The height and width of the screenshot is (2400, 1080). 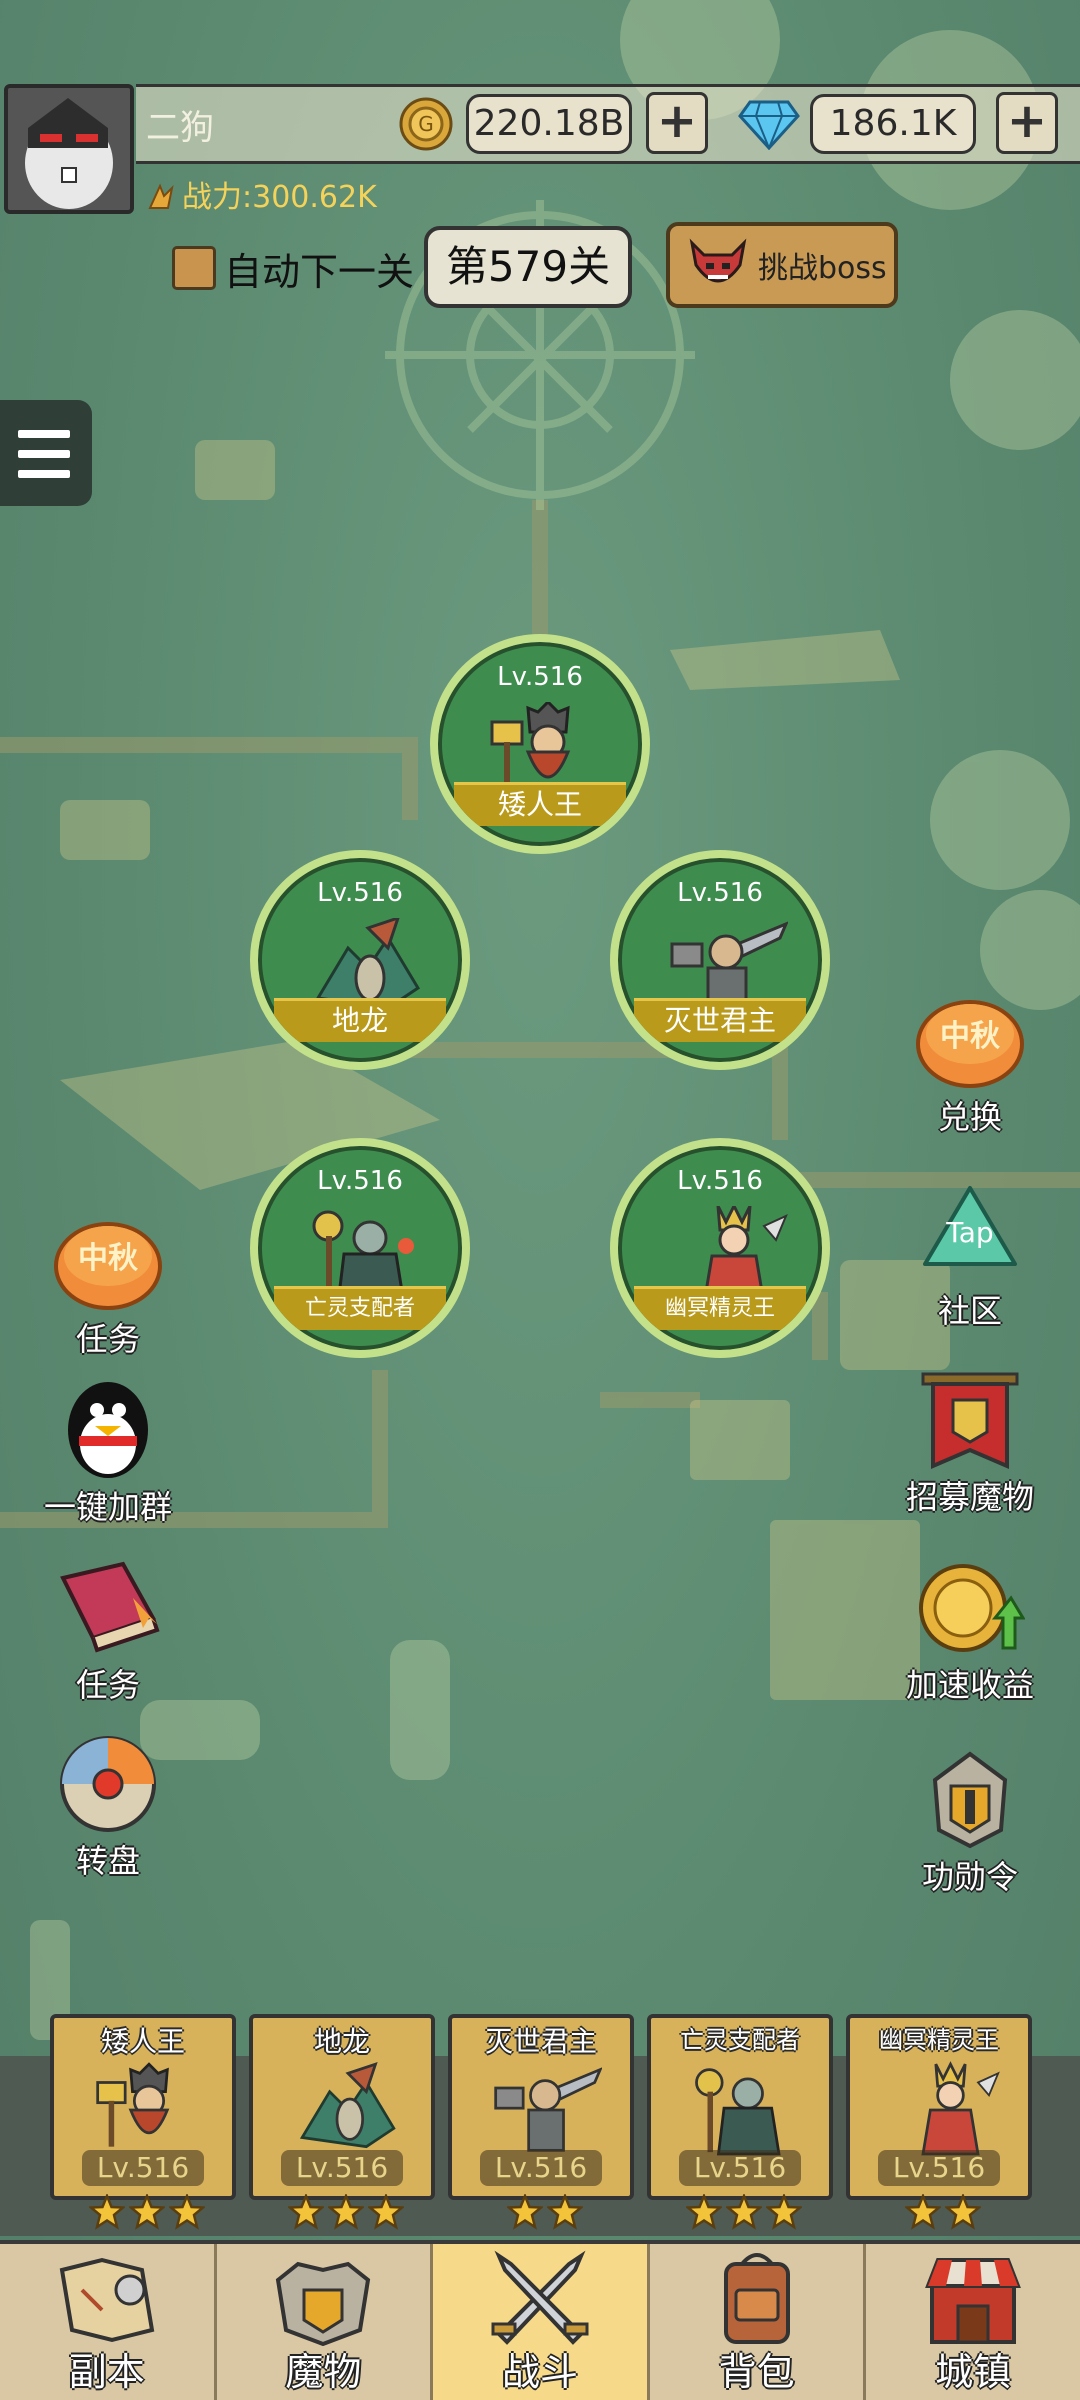 What do you see at coordinates (360, 1248) in the screenshot?
I see `formation-slot-4: Lv.516 亡灵支配者` at bounding box center [360, 1248].